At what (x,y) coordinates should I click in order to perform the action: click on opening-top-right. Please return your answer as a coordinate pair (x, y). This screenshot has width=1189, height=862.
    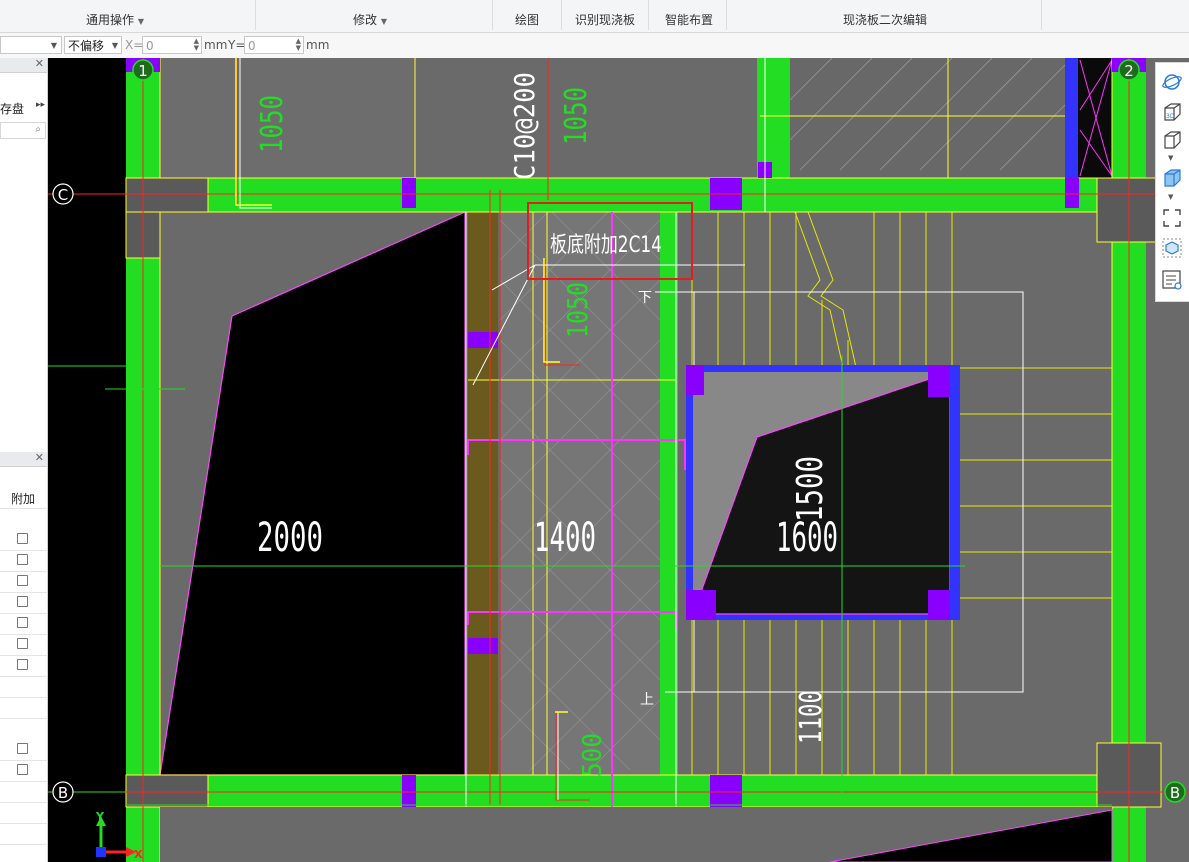
    Looking at the image, I should click on (1095, 118).